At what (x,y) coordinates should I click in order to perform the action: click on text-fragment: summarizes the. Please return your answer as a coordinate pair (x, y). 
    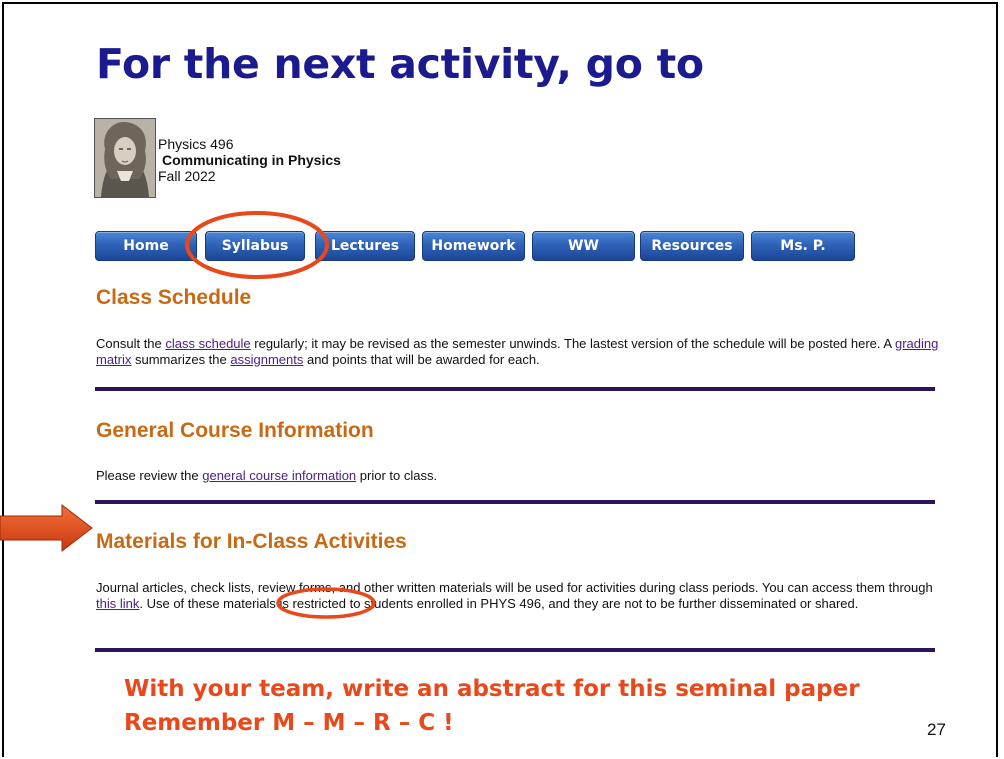
    Looking at the image, I should click on (181, 359).